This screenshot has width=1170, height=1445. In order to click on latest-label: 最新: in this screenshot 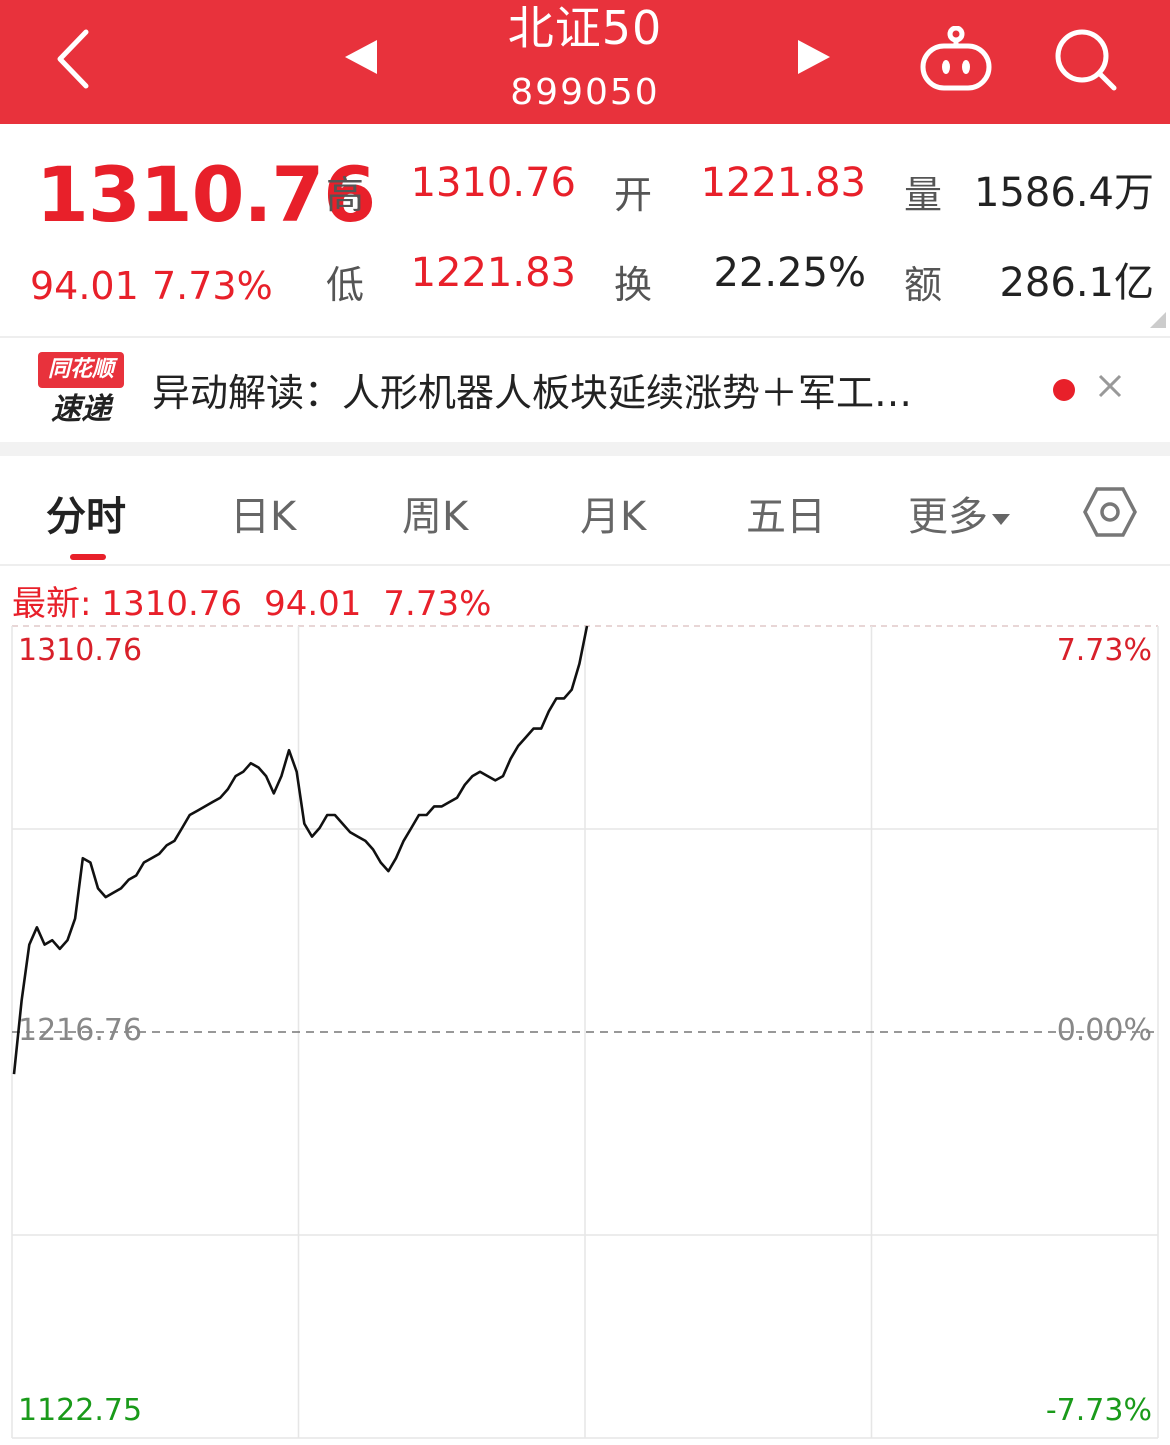, I will do `click(52, 604)`.